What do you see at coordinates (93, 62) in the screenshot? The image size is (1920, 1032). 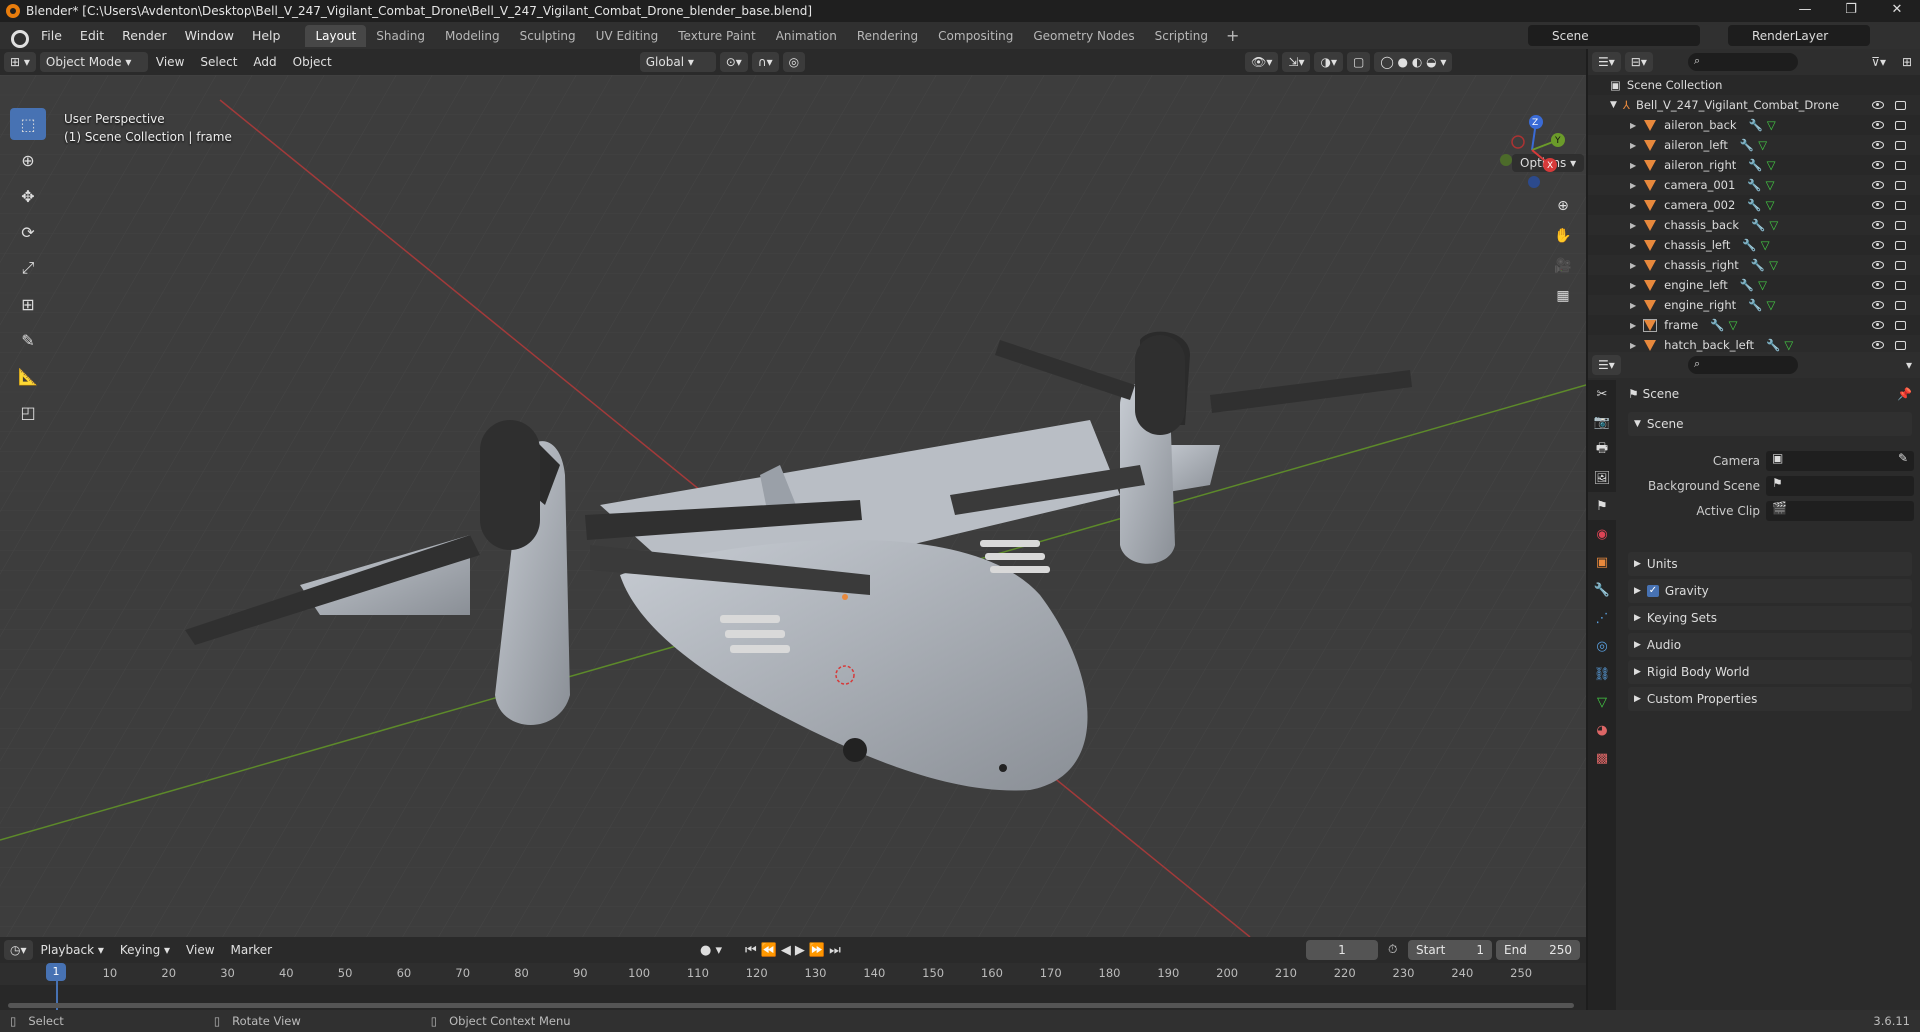 I see `object-mode-dropdown: Object Mode ▾` at bounding box center [93, 62].